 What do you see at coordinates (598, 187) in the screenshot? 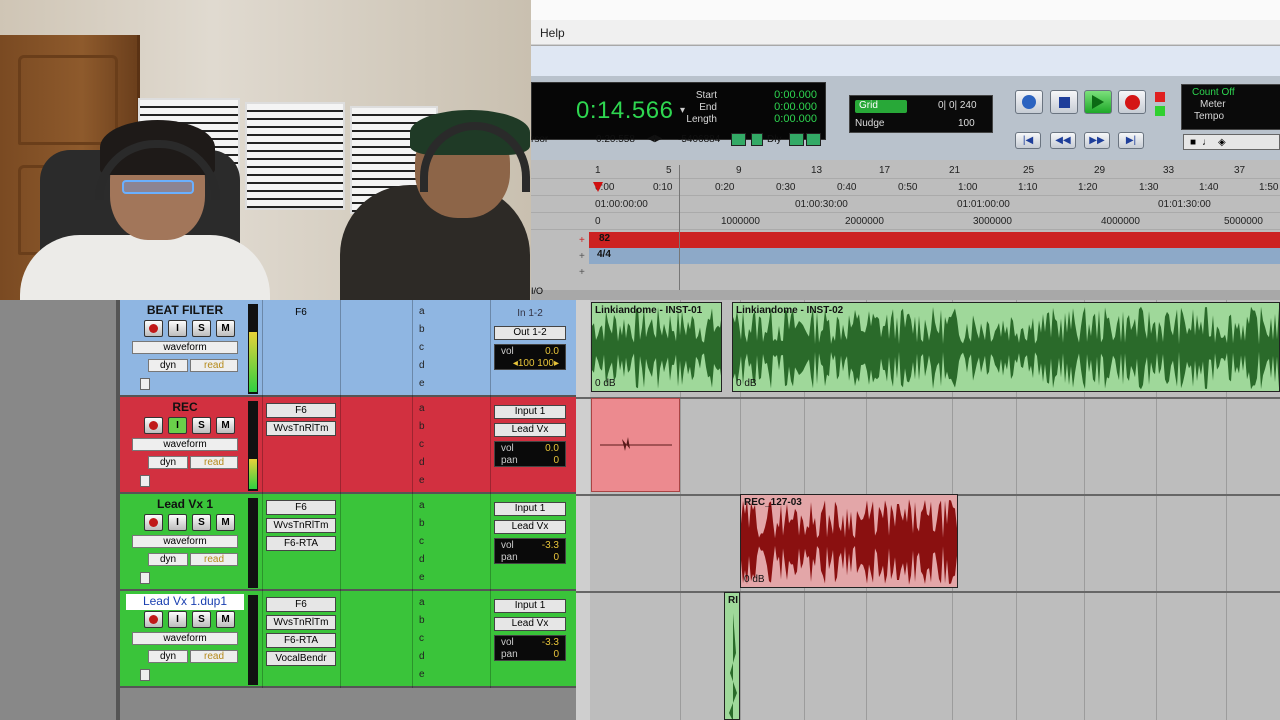
I see `playhead-marker-icon` at bounding box center [598, 187].